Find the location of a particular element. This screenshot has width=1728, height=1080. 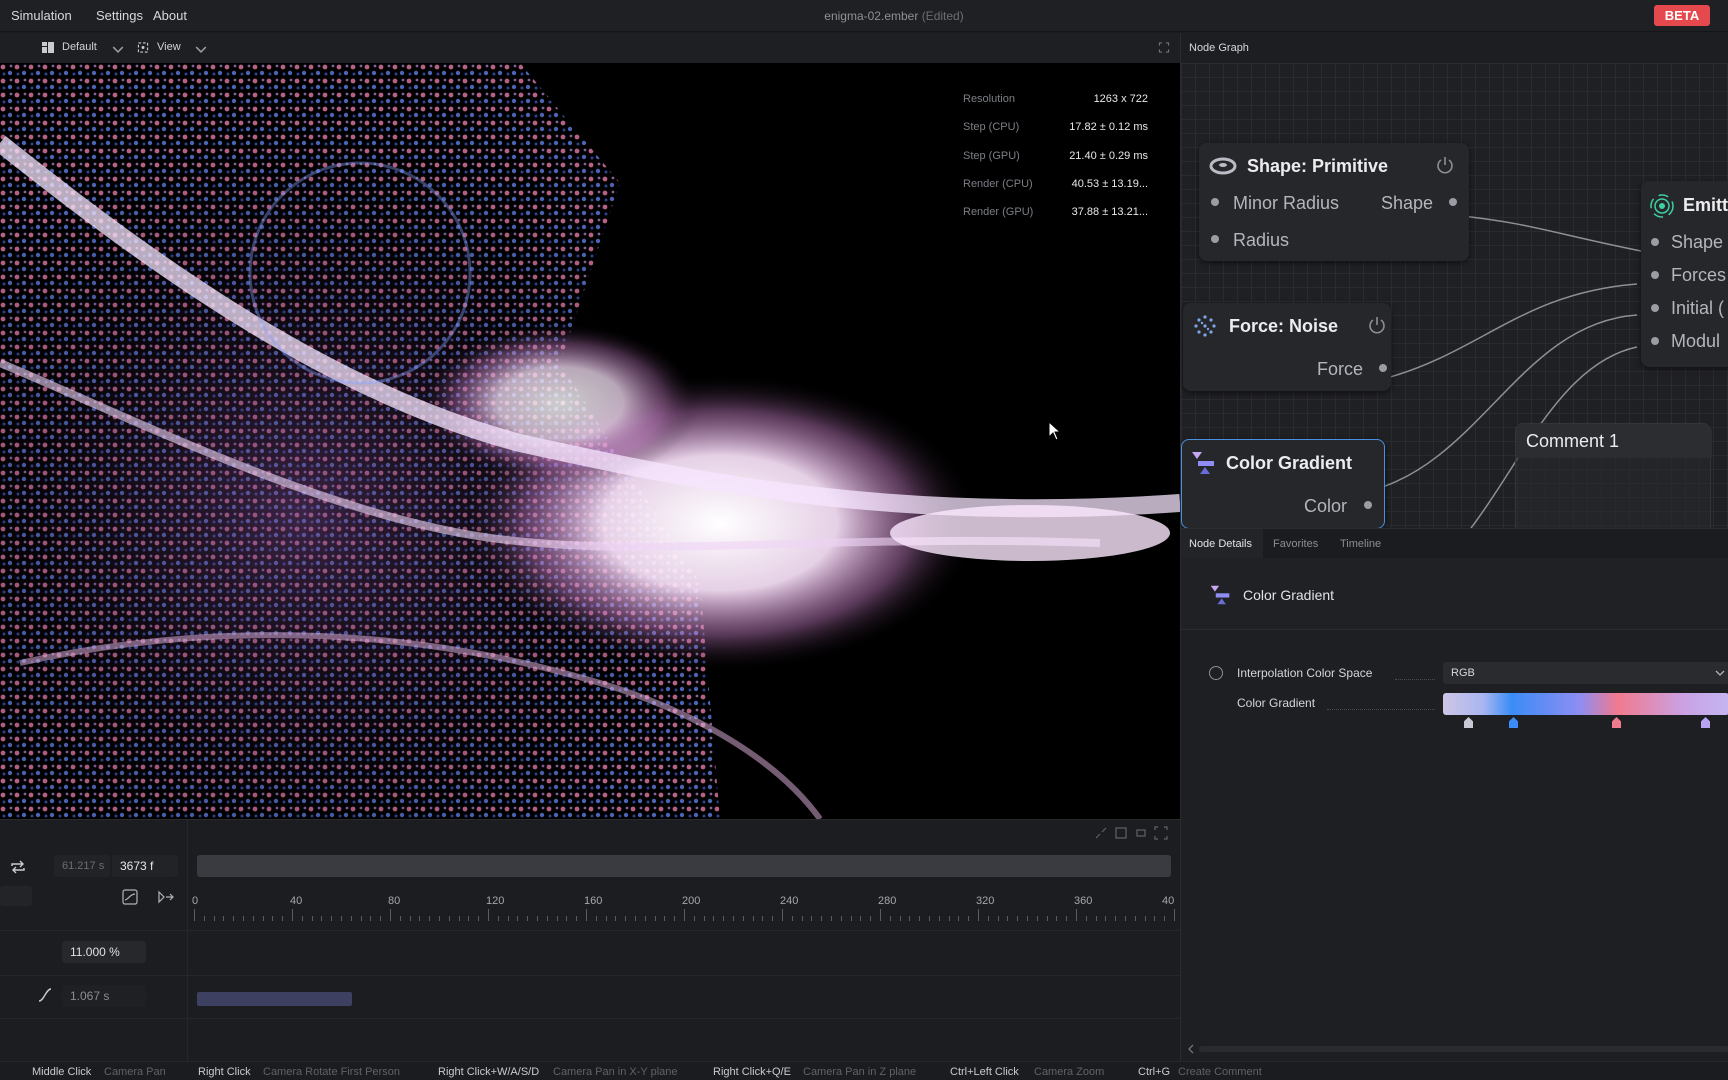

panel-tabs: Node Details Favorites Timeline is located at coordinates (1454, 543).